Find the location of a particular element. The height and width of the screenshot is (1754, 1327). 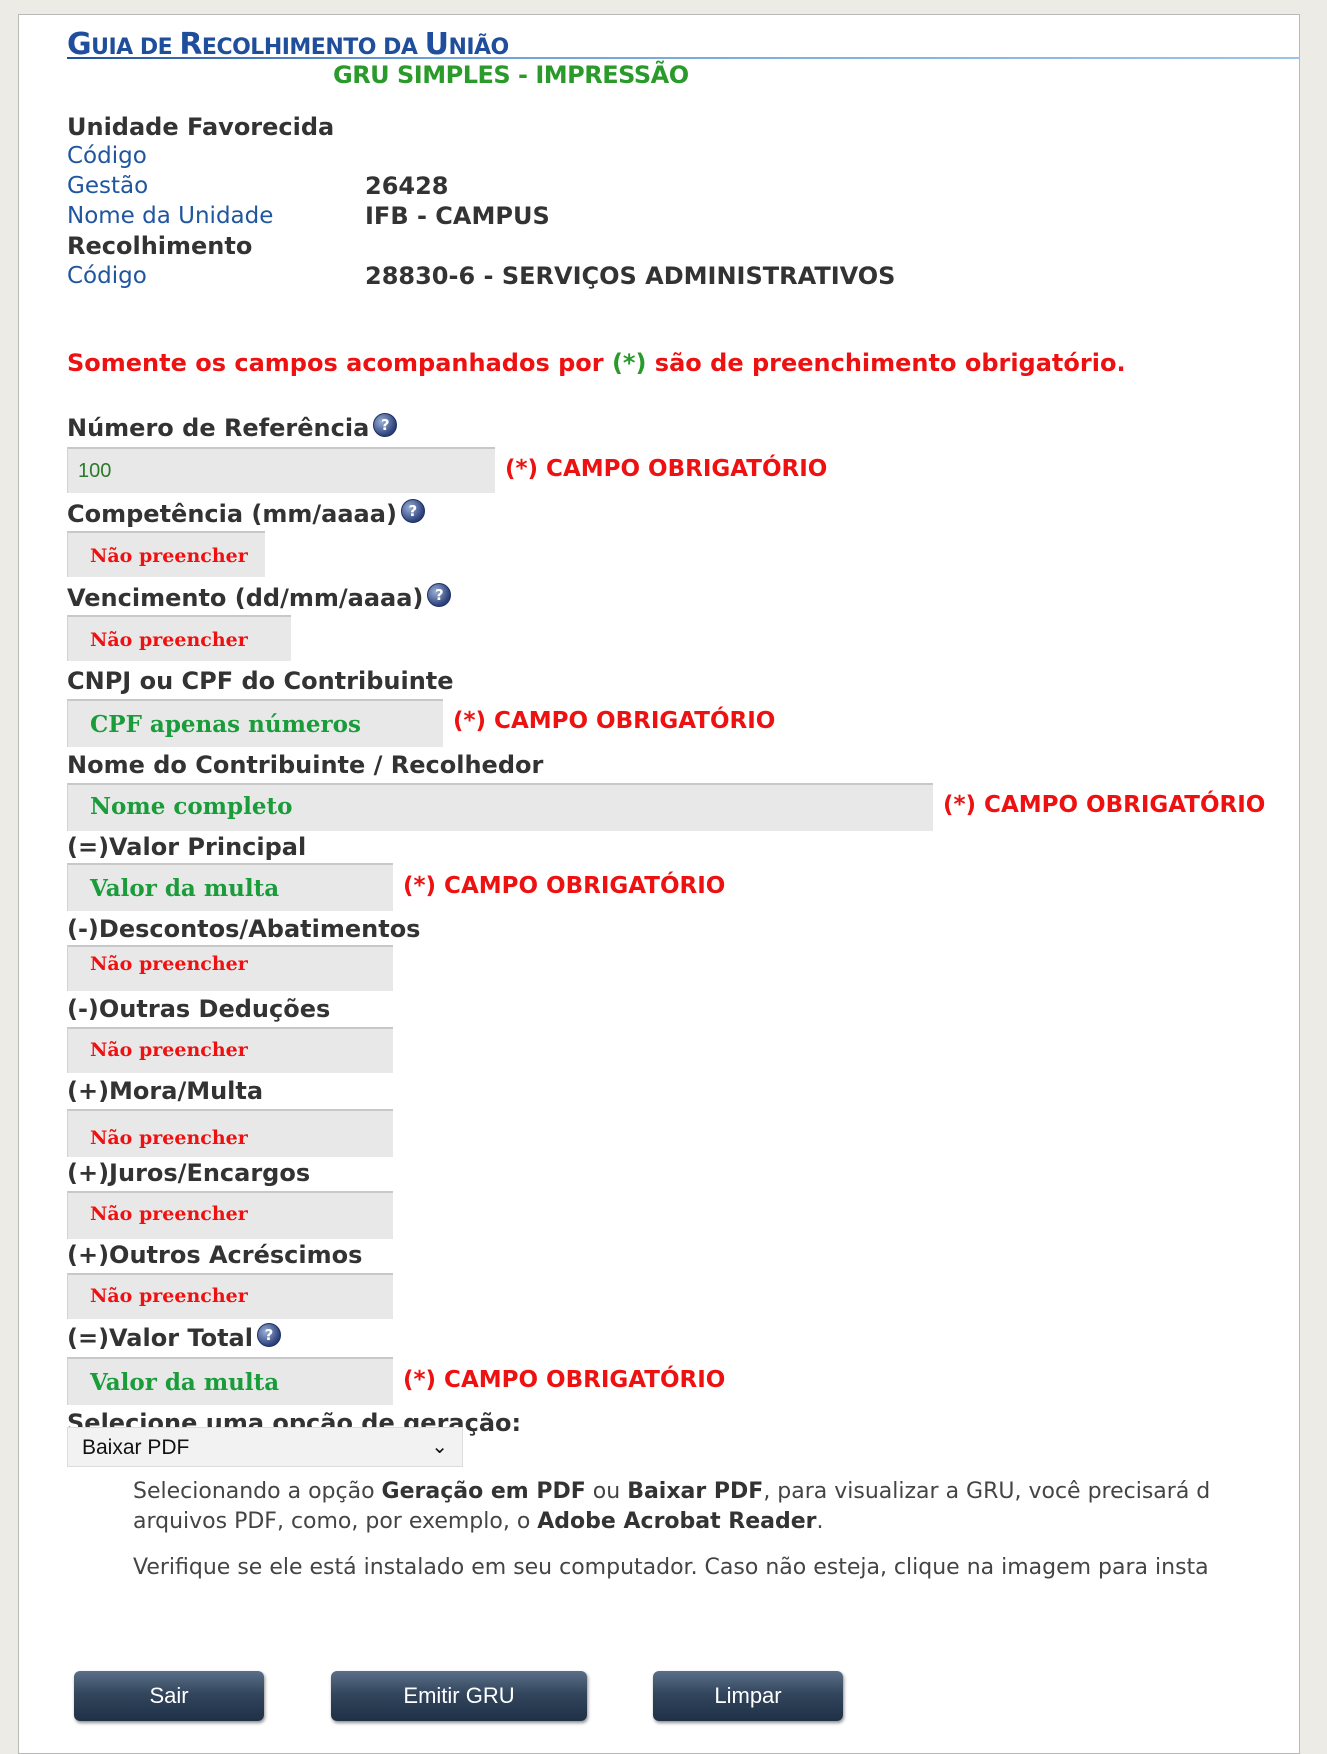

valor-principal-label: (=)Valor Principal is located at coordinates (187, 847).